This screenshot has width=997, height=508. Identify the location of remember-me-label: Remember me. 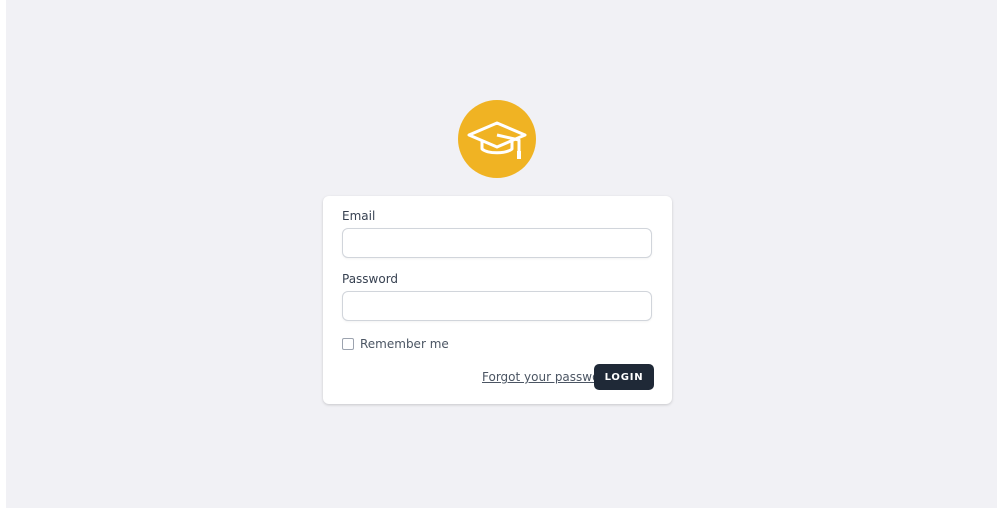
(404, 344).